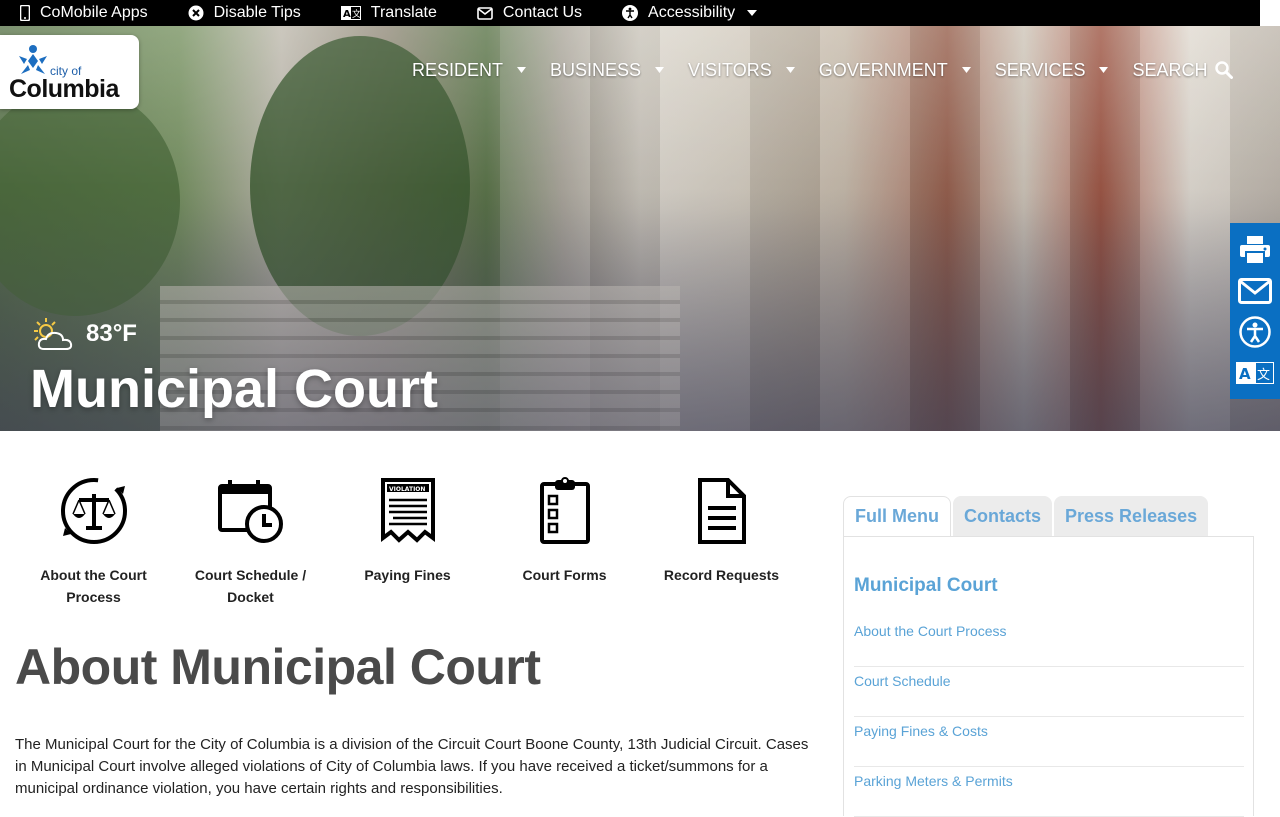 The image size is (1280, 817). What do you see at coordinates (564, 575) in the screenshot?
I see `quick-link-court-forms-label: Court Forms` at bounding box center [564, 575].